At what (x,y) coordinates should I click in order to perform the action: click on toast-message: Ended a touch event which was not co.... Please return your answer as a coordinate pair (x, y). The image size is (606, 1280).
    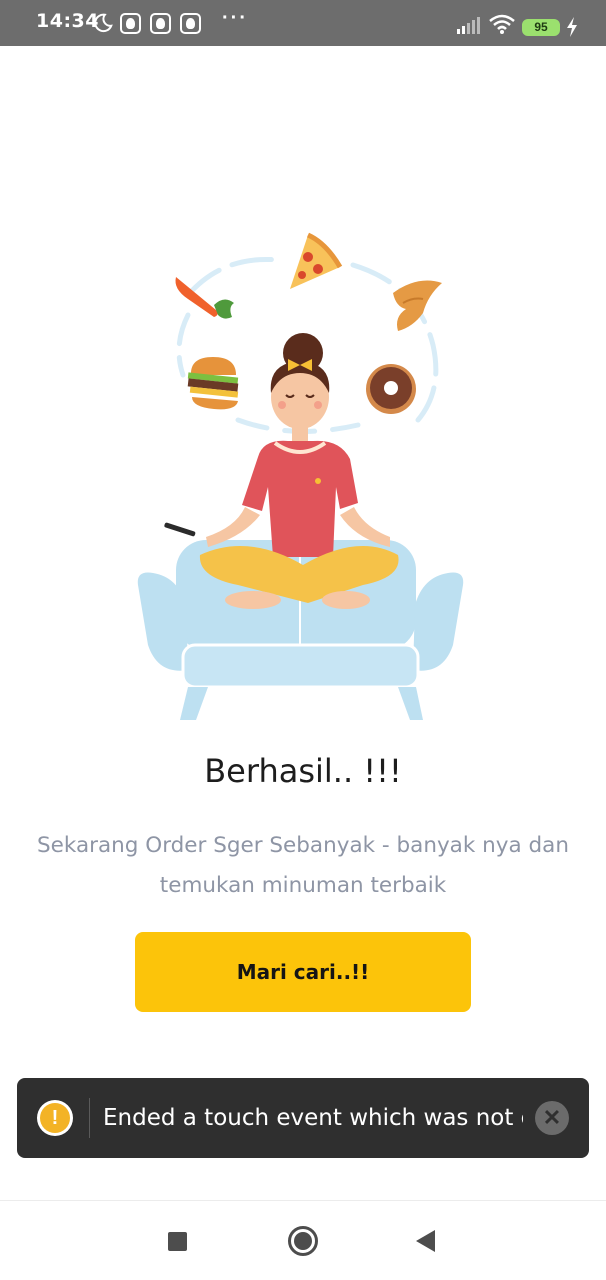
    Looking at the image, I should click on (313, 1118).